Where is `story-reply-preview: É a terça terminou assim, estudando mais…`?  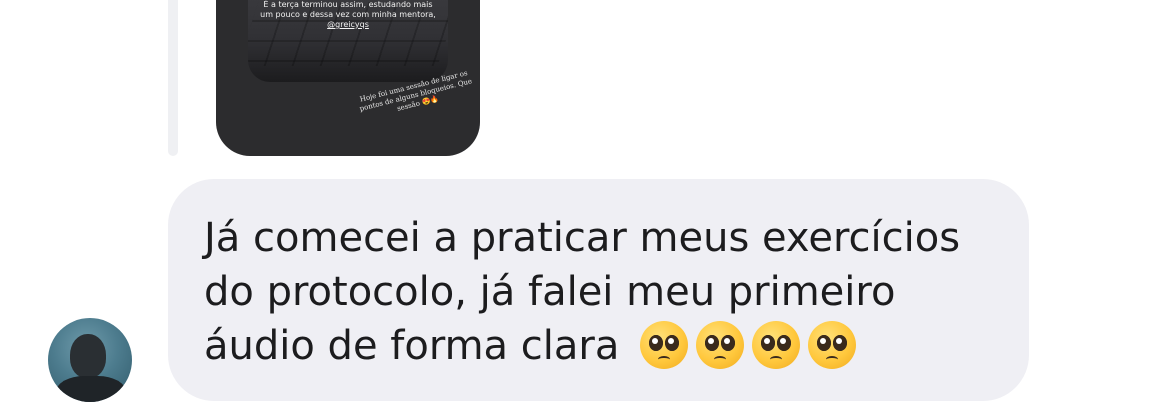
story-reply-preview: É a terça terminou assim, estudando mais… is located at coordinates (348, 78).